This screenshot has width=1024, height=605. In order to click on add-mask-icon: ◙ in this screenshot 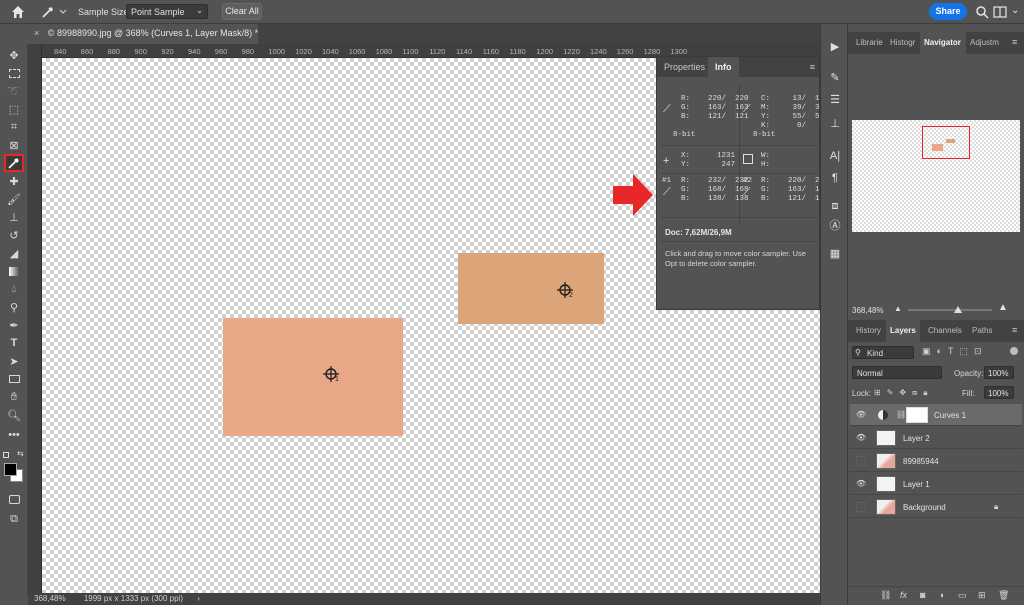, I will do `click(922, 595)`.